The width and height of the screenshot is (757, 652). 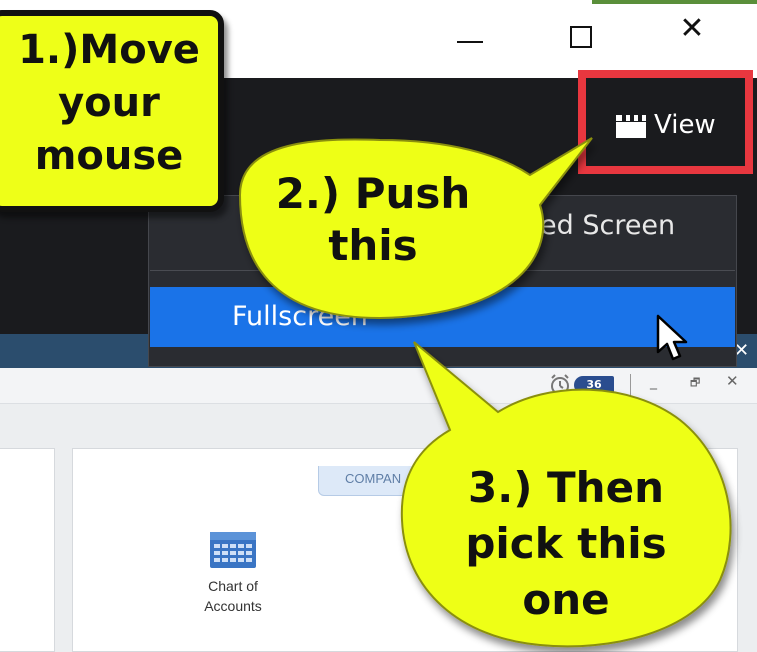 What do you see at coordinates (672, 337) in the screenshot?
I see `mouse-pointer-icon` at bounding box center [672, 337].